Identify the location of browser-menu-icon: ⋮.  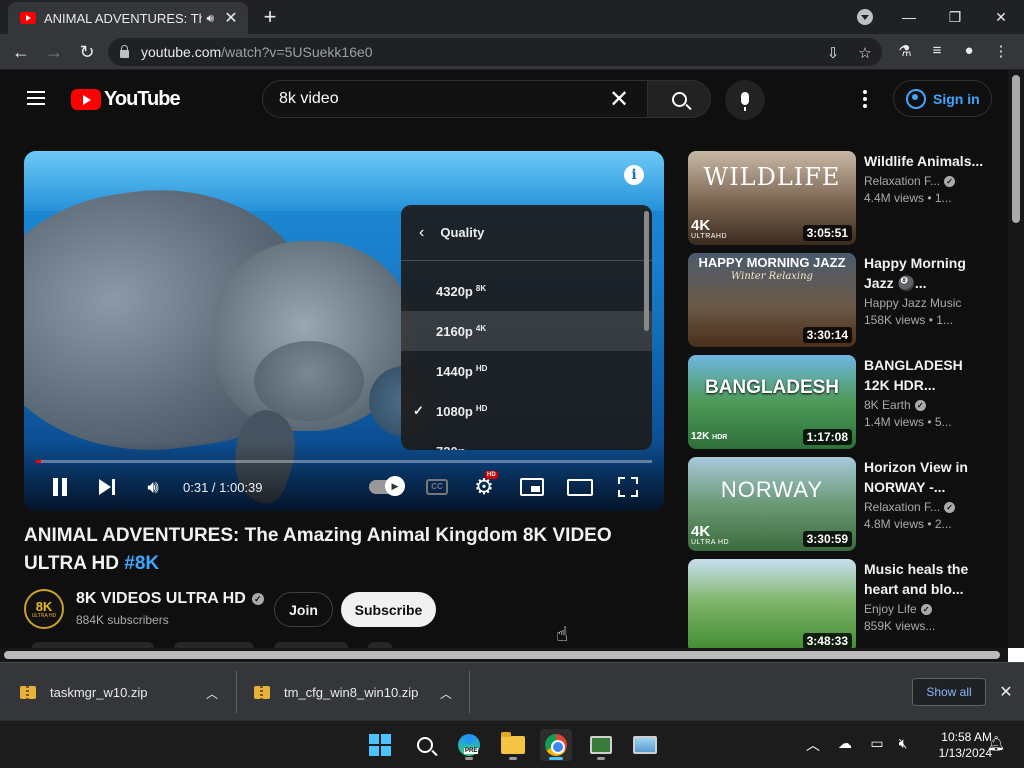
(1001, 52).